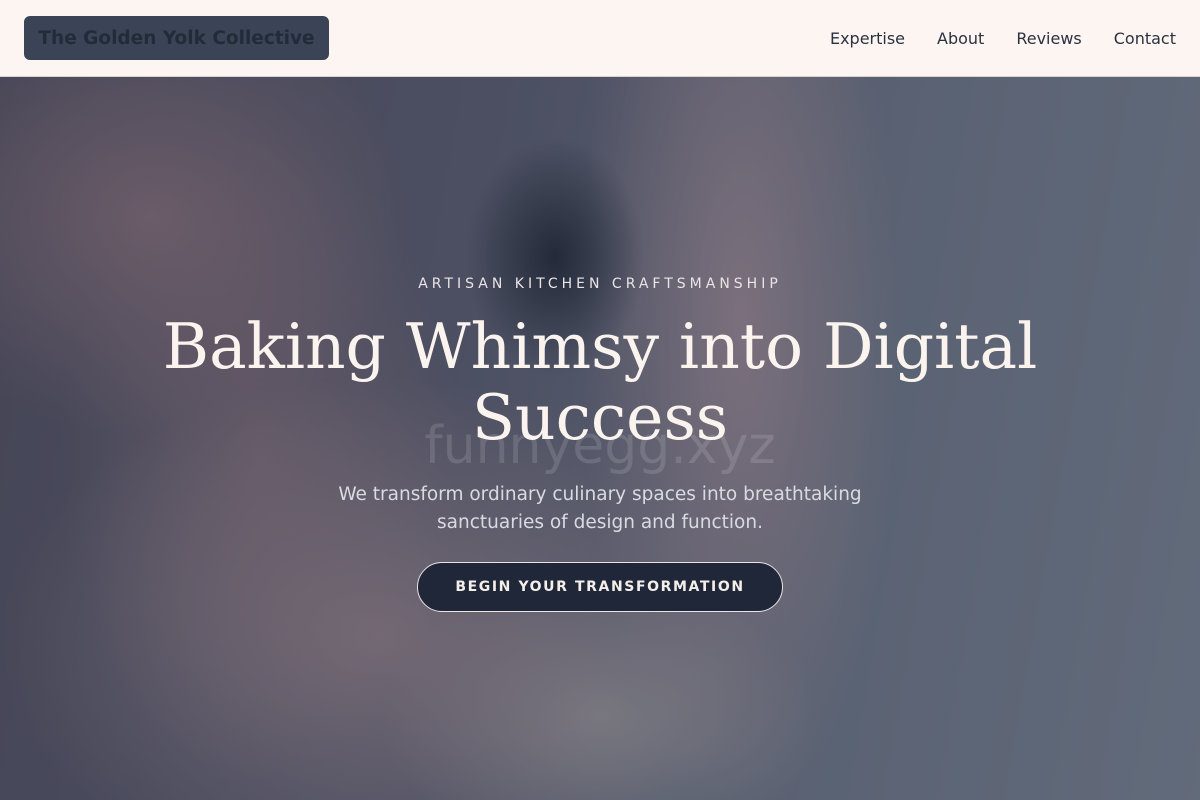 The width and height of the screenshot is (1200, 800). I want to click on begin-transformation-button: BEGIN YOUR TRANSFORMATION, so click(600, 587).